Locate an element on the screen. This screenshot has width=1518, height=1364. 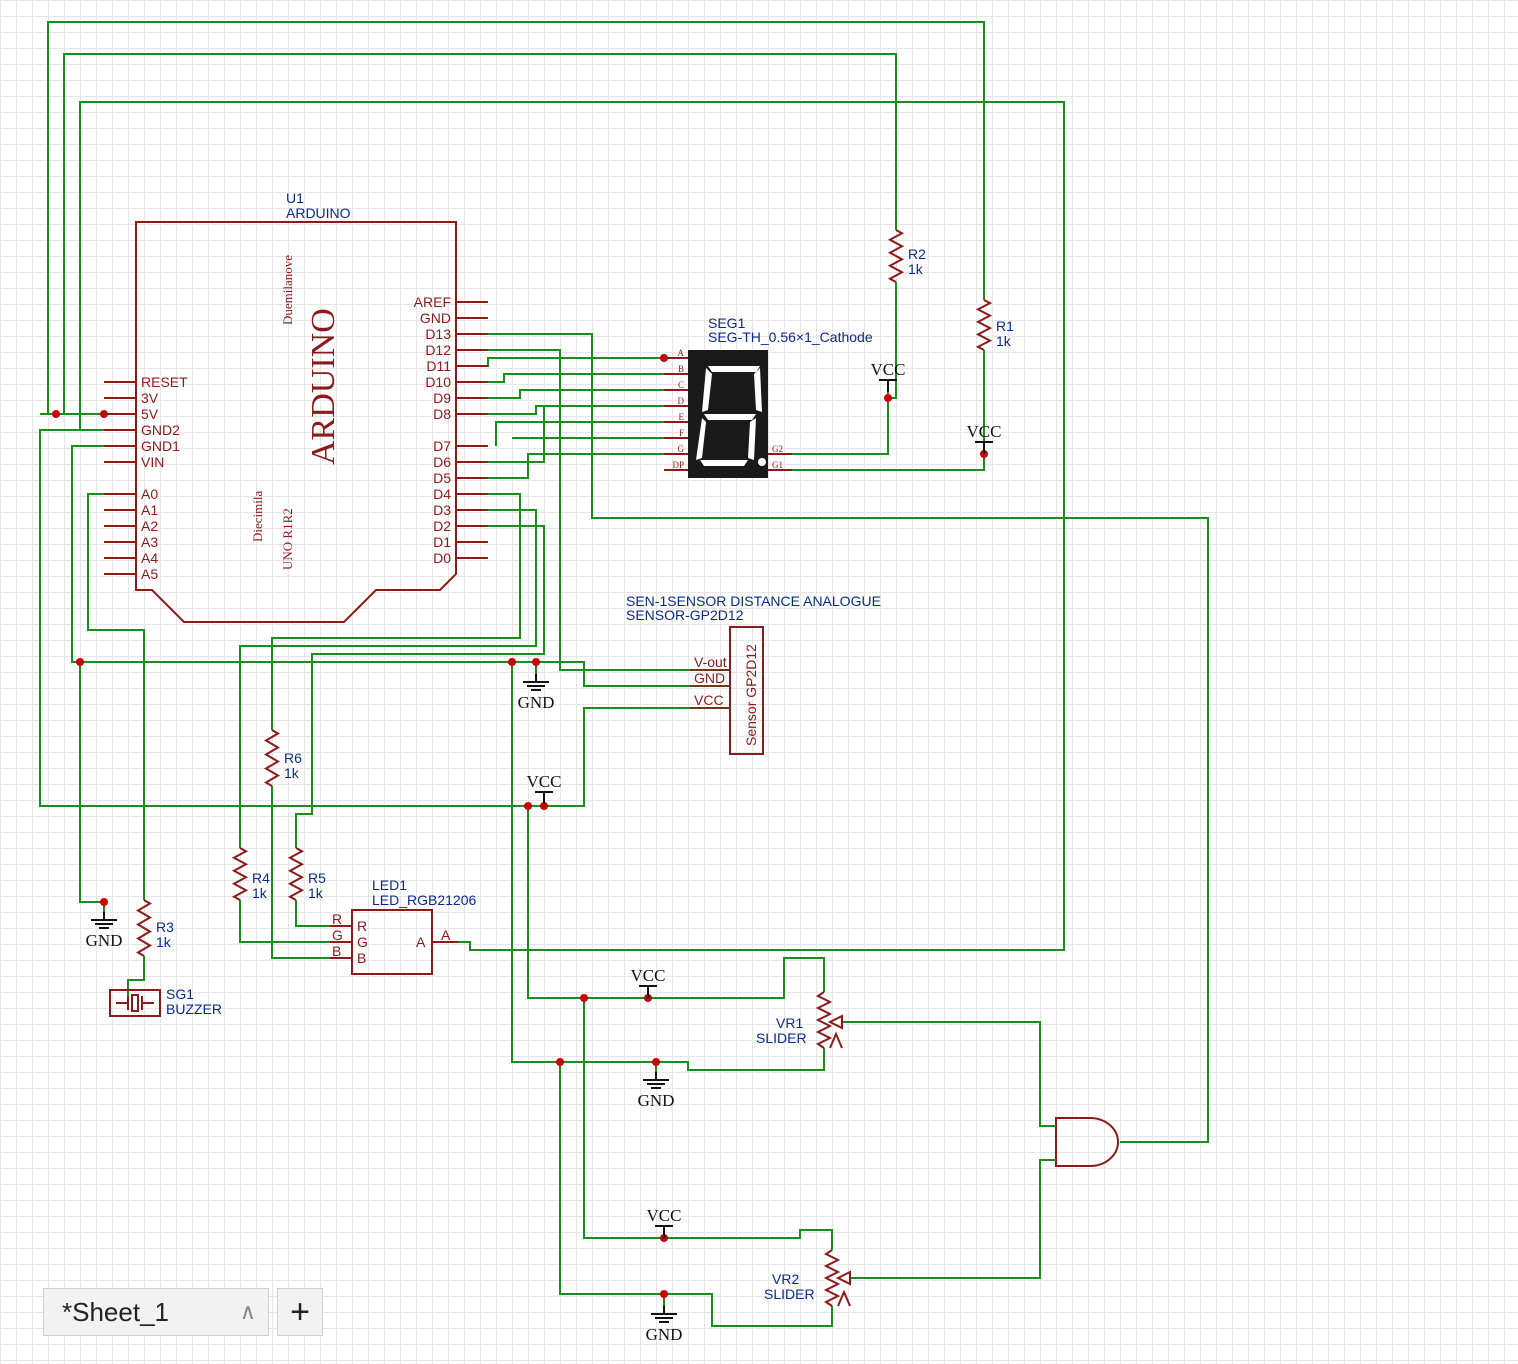
arduino-logo: ARDUINO is located at coordinates (323, 386).